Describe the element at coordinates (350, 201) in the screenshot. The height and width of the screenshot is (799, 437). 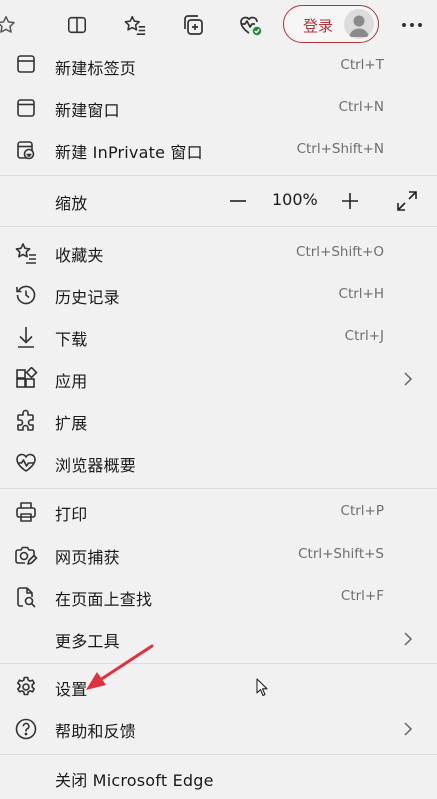
I see `zoom-in-button` at that location.